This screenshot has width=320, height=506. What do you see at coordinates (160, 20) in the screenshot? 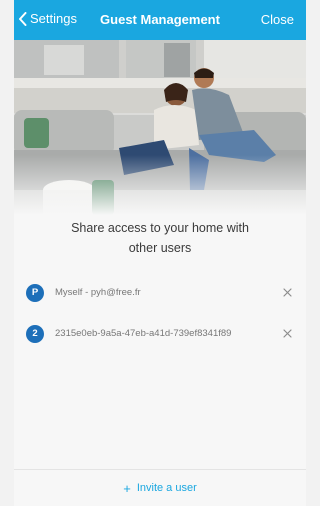
I see `navigation-bar: Settings Guest Management Close` at bounding box center [160, 20].